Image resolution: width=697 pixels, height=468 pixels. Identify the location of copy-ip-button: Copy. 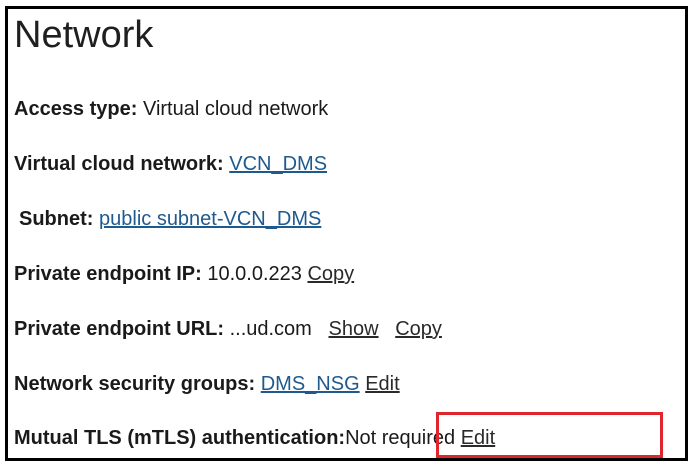
(330, 274).